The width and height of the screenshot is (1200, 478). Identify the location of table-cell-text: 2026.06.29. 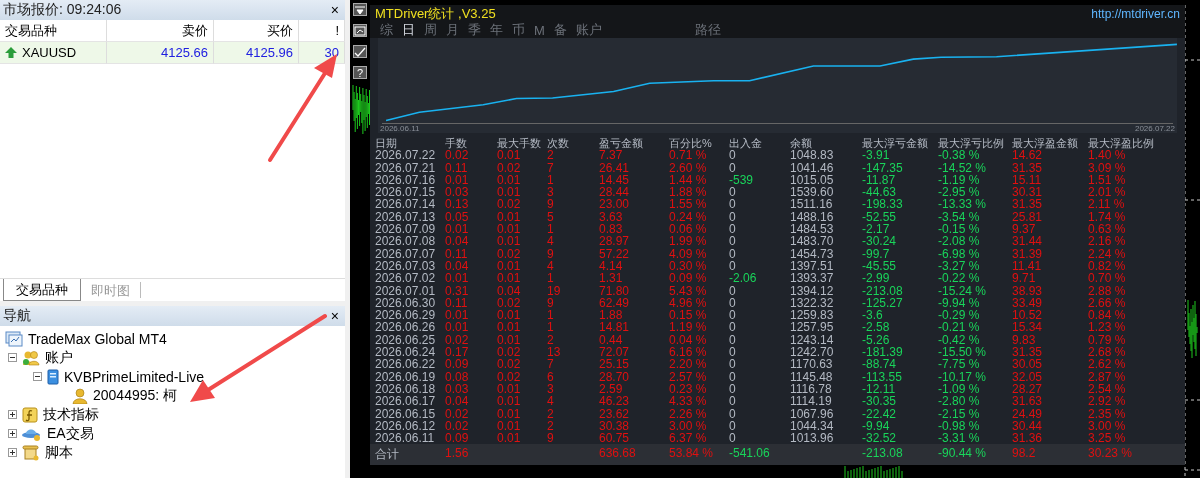
(406, 315).